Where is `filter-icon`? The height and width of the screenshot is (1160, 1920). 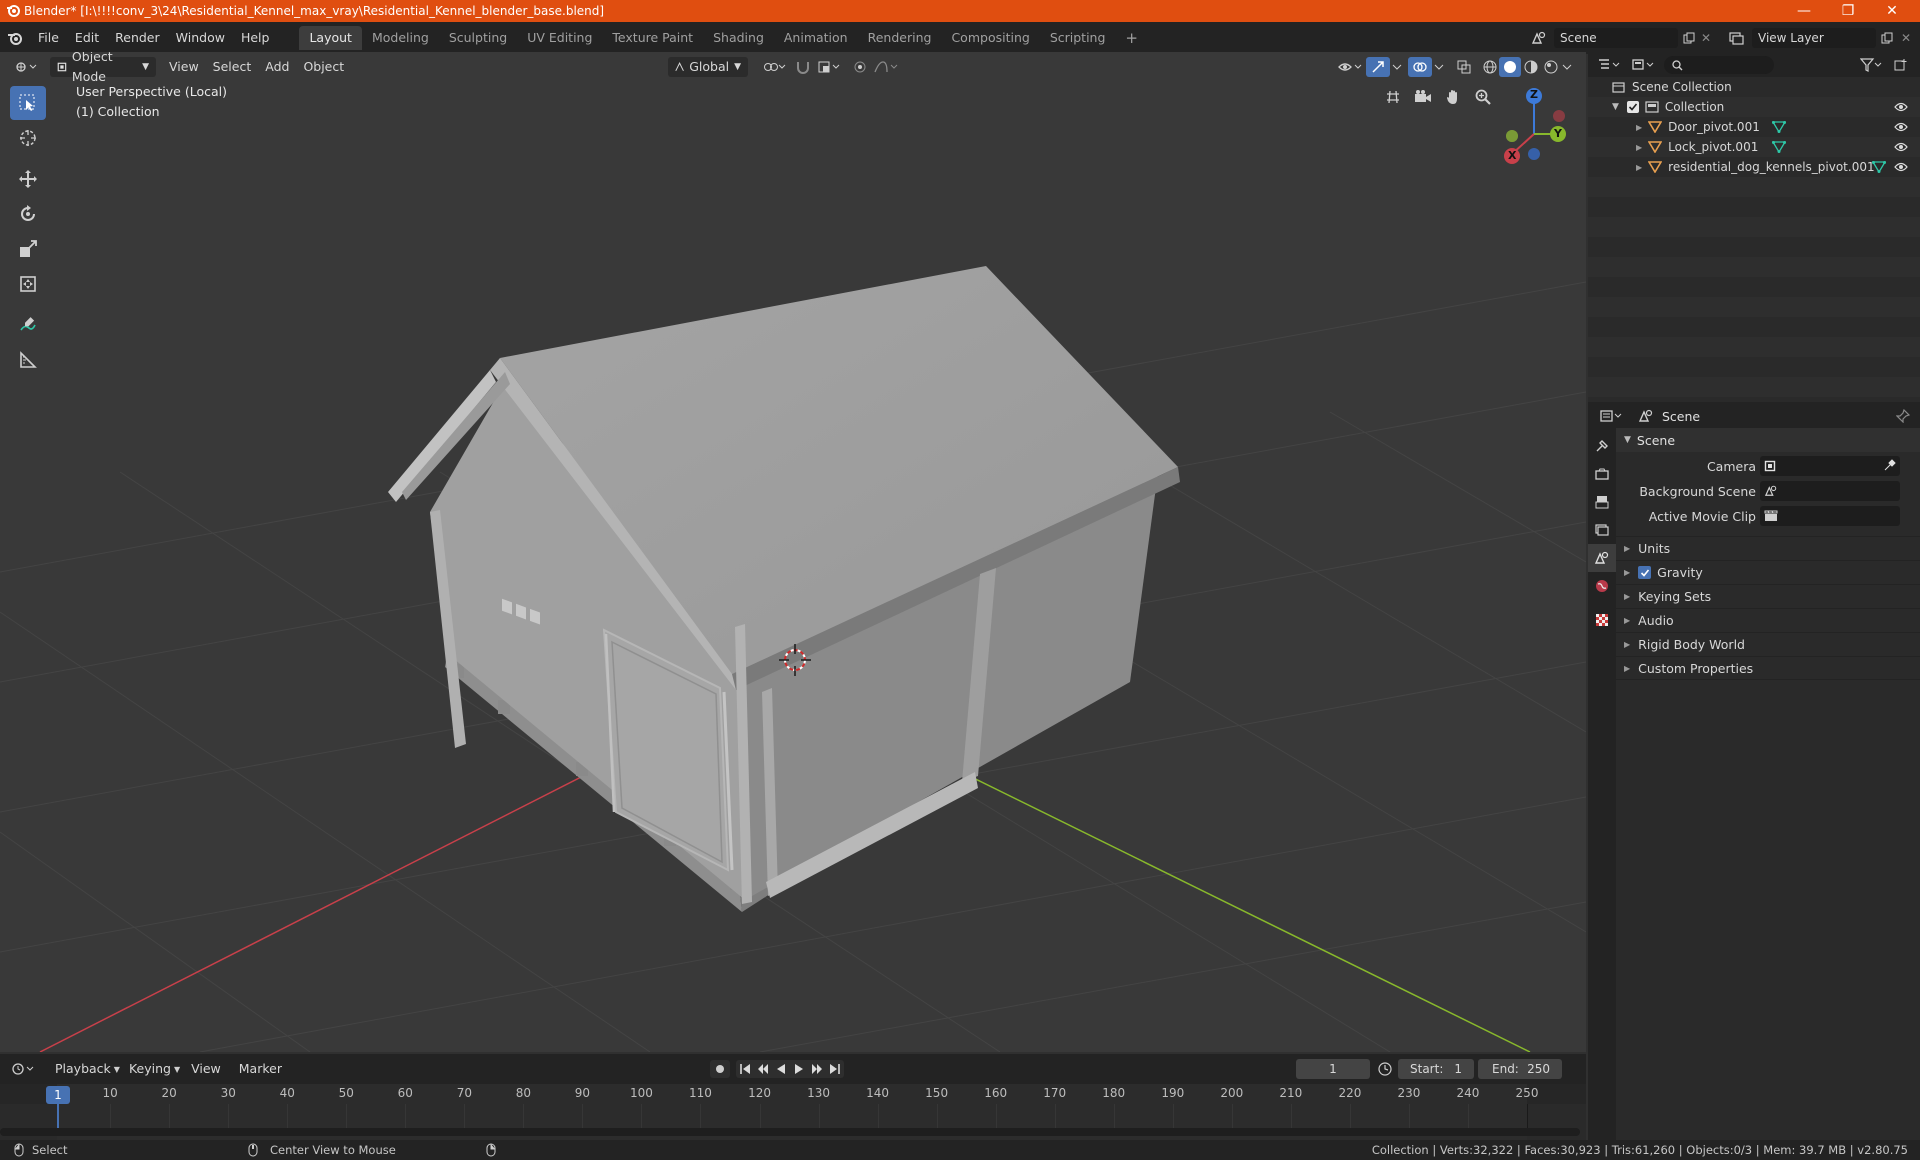
filter-icon is located at coordinates (1872, 65).